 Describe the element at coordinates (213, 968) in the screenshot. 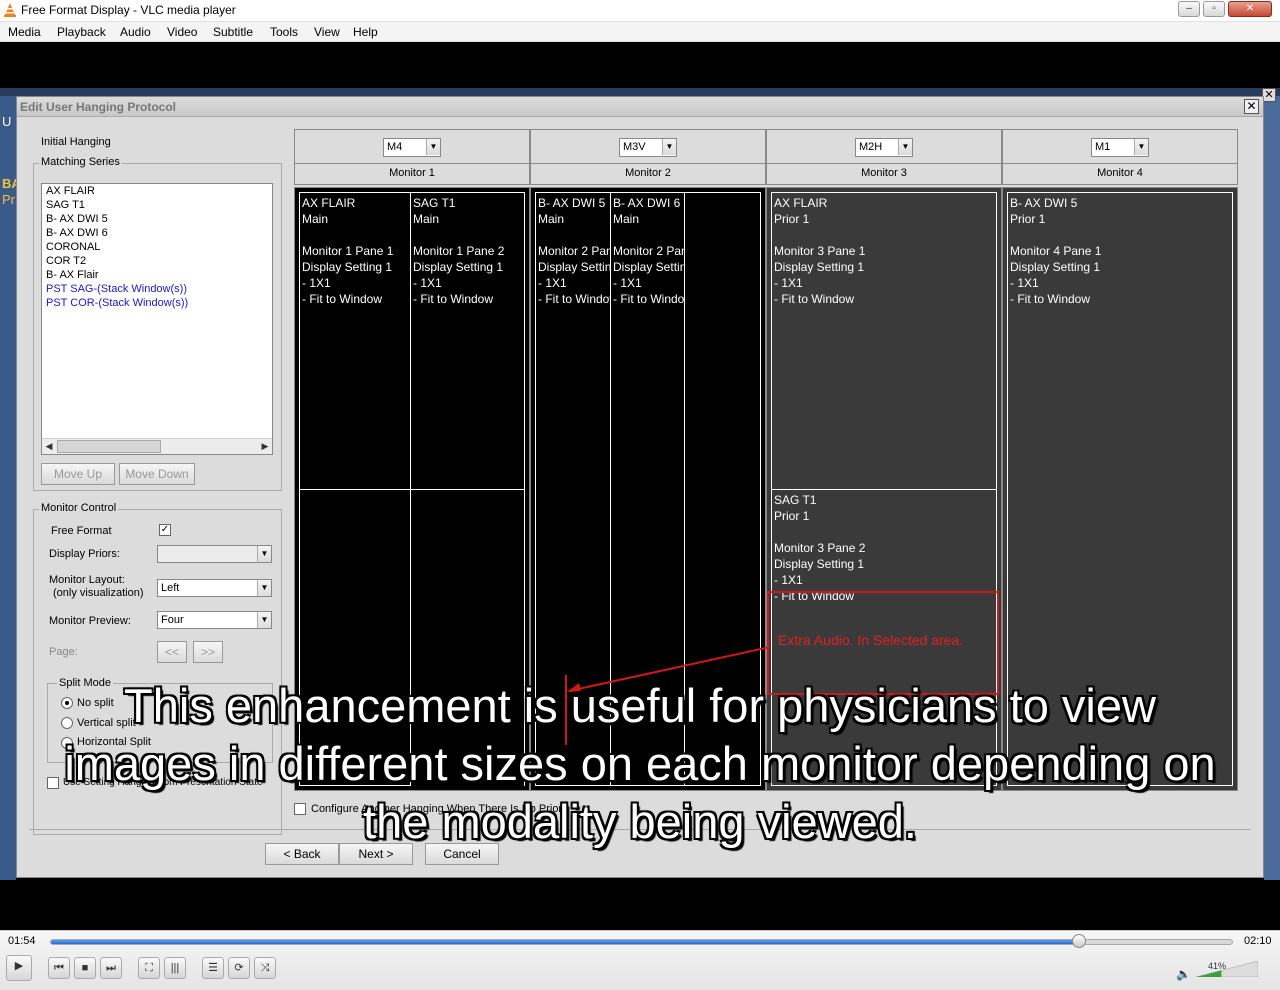

I see `playlist-icon: ☰` at that location.